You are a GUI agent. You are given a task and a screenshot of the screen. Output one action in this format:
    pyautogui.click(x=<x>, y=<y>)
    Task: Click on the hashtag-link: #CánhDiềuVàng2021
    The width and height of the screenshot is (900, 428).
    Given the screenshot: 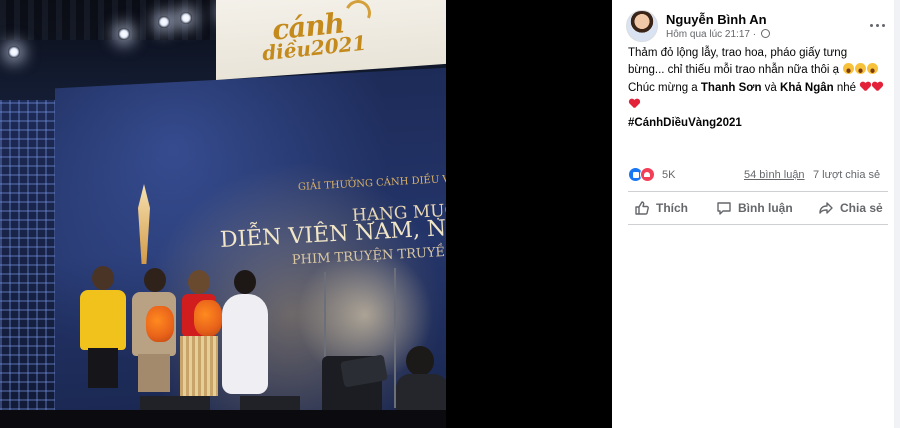 What is the action you would take?
    pyautogui.click(x=685, y=123)
    